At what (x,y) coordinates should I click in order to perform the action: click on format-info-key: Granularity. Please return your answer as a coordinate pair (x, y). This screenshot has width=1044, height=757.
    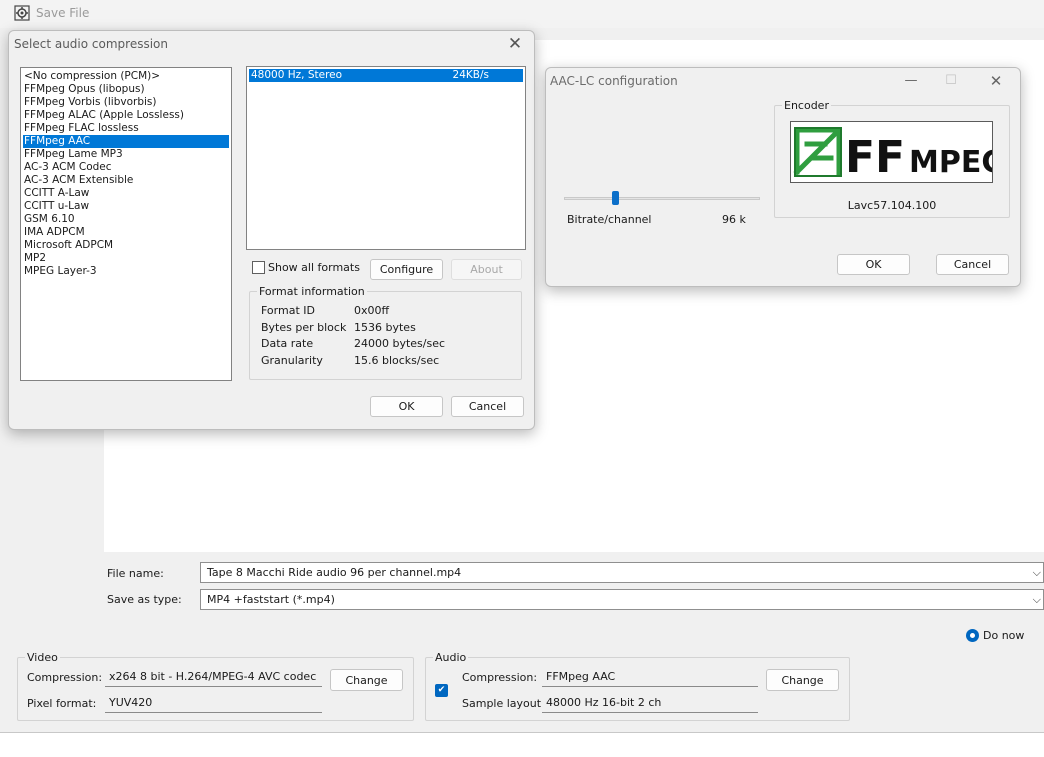
    Looking at the image, I should click on (292, 360).